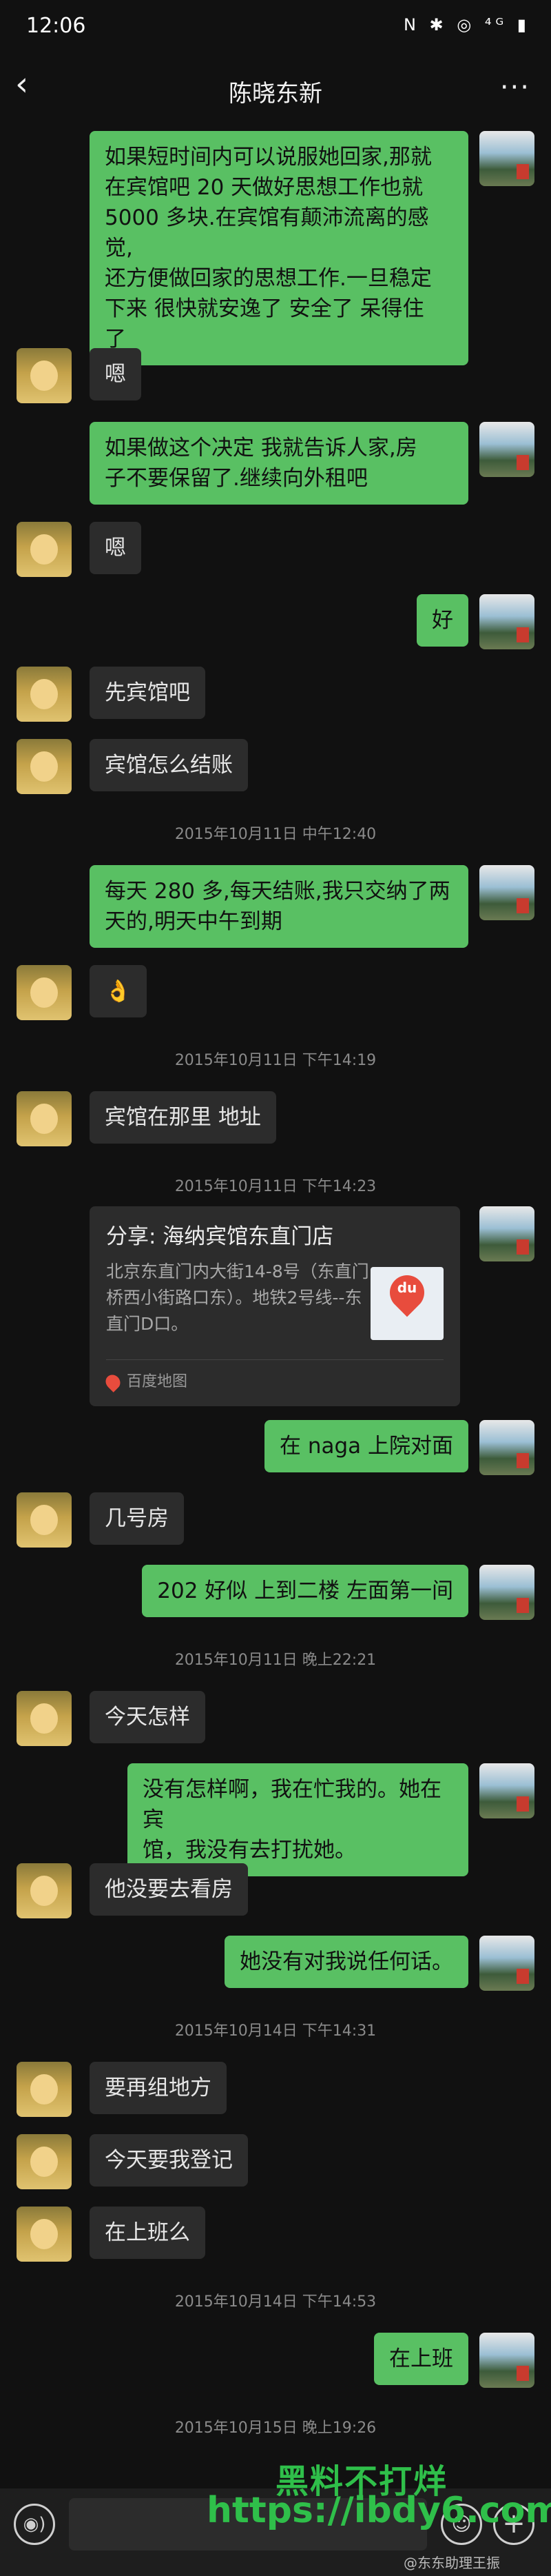  Describe the element at coordinates (279, 463) in the screenshot. I see `message-bubble-outgoing: 如果做这个决定 我就告诉人家,房 子不要保留了.继续向外租吧` at that location.